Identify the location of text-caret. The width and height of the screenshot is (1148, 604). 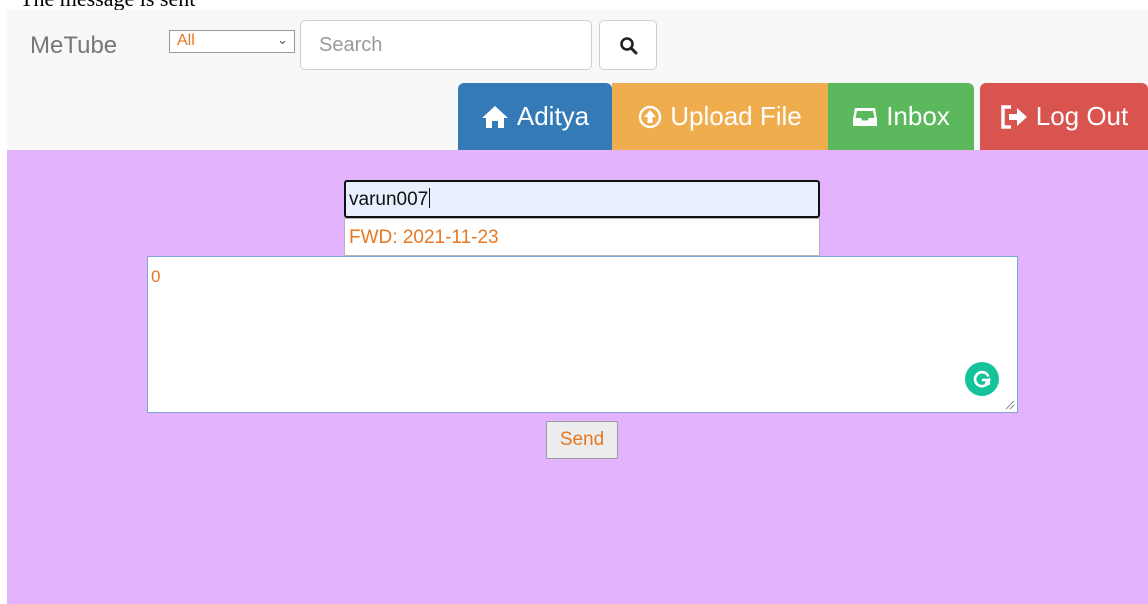
(430, 198).